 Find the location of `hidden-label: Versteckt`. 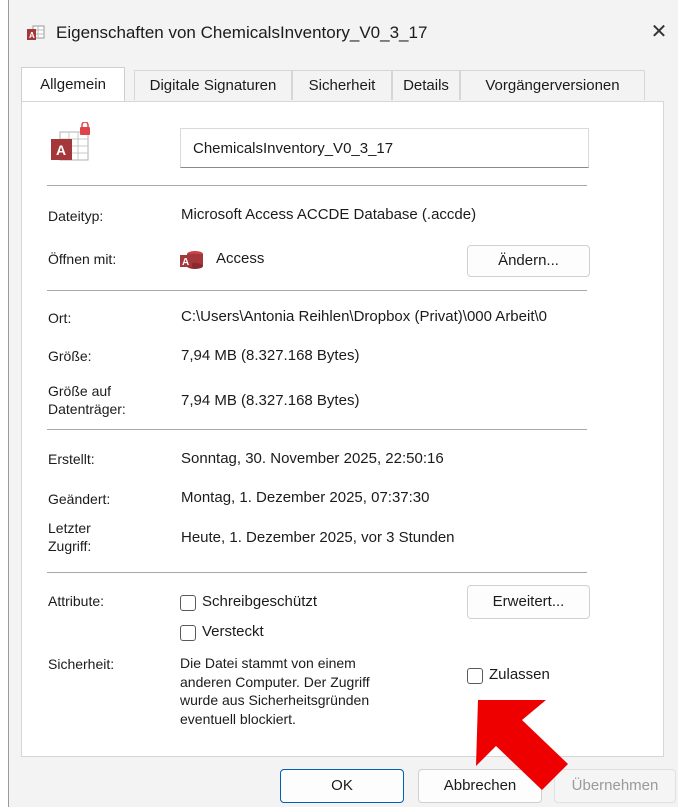

hidden-label: Versteckt is located at coordinates (233, 631).